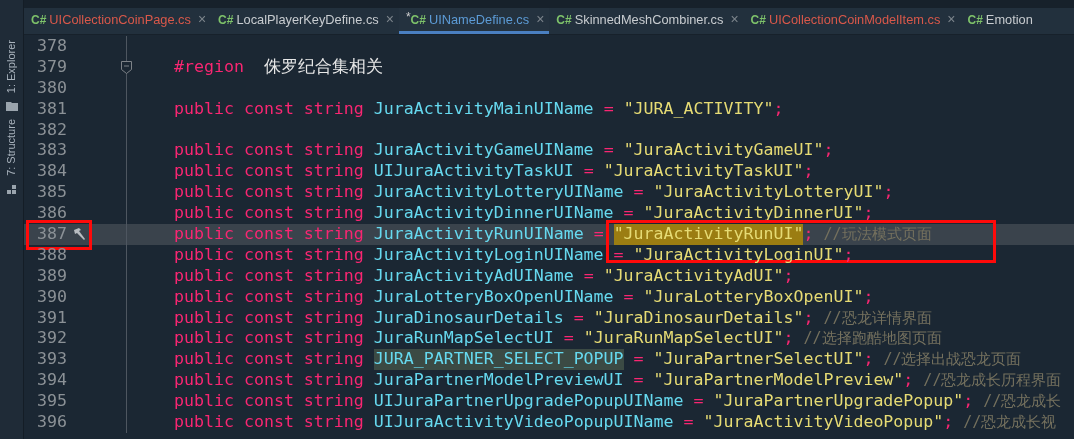 This screenshot has height=439, width=1074. I want to click on tab-label: UICollectionCoinModelItem.cs, so click(854, 19).